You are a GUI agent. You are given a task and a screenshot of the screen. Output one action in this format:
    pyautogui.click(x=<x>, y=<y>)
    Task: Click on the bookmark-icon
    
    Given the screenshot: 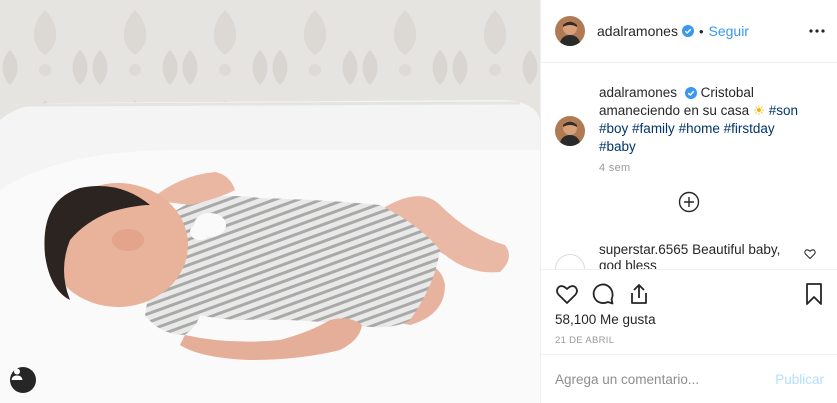 What is the action you would take?
    pyautogui.click(x=814, y=294)
    